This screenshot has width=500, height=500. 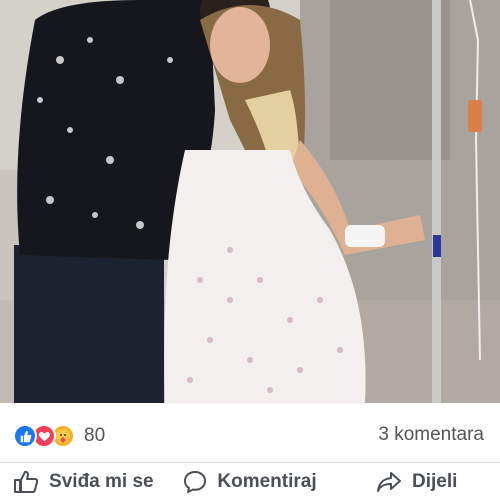 I want to click on reactions-summary: 80, so click(x=59, y=436).